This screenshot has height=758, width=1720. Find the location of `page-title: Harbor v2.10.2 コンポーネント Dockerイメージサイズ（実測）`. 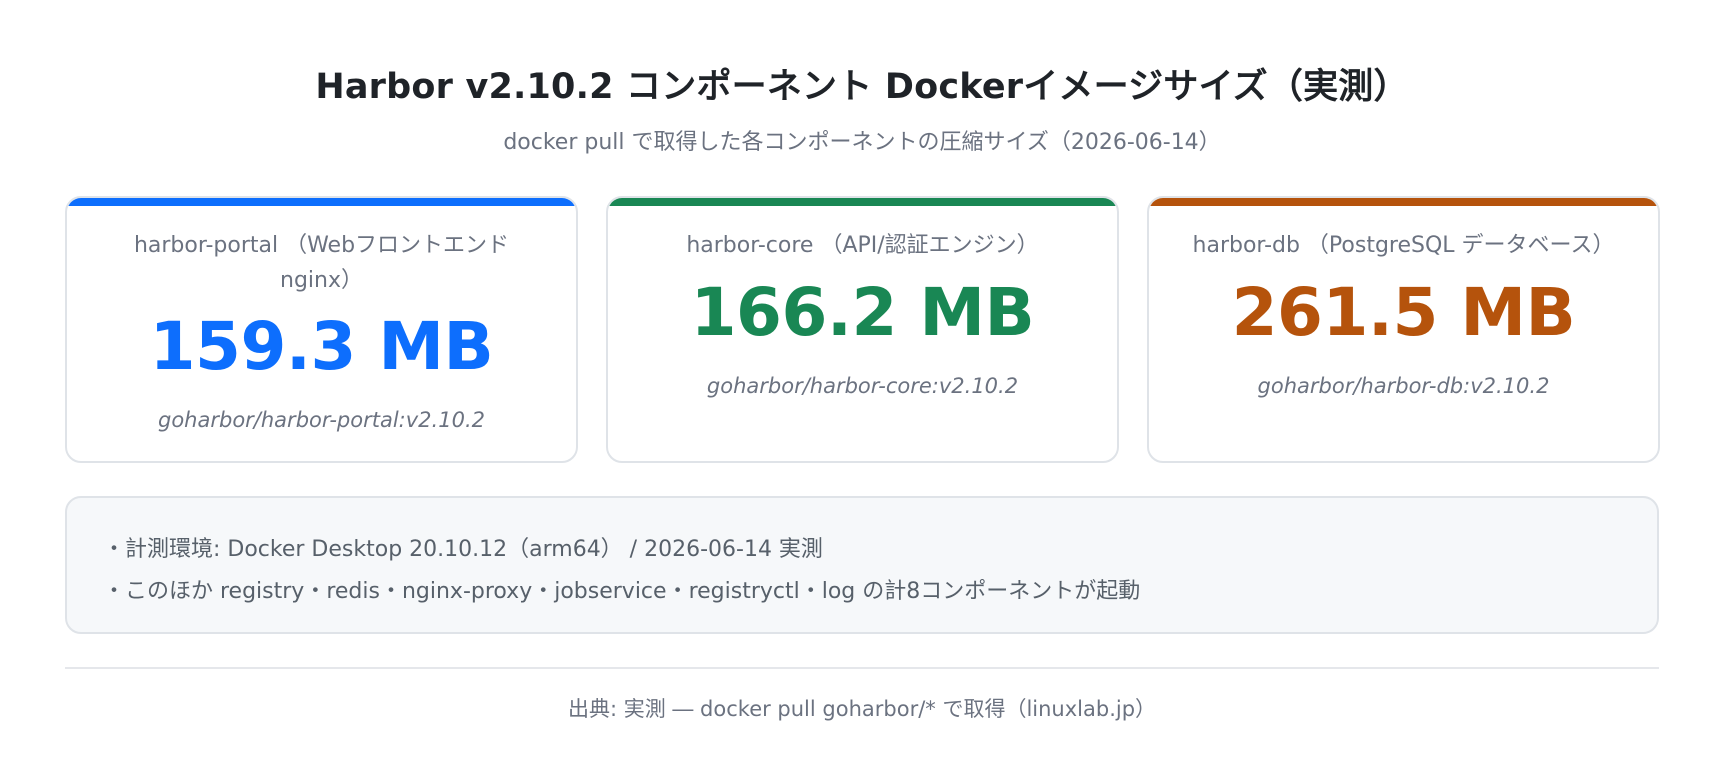

page-title: Harbor v2.10.2 コンポーネント Dockerイメージサイズ（実測） is located at coordinates (862, 87).